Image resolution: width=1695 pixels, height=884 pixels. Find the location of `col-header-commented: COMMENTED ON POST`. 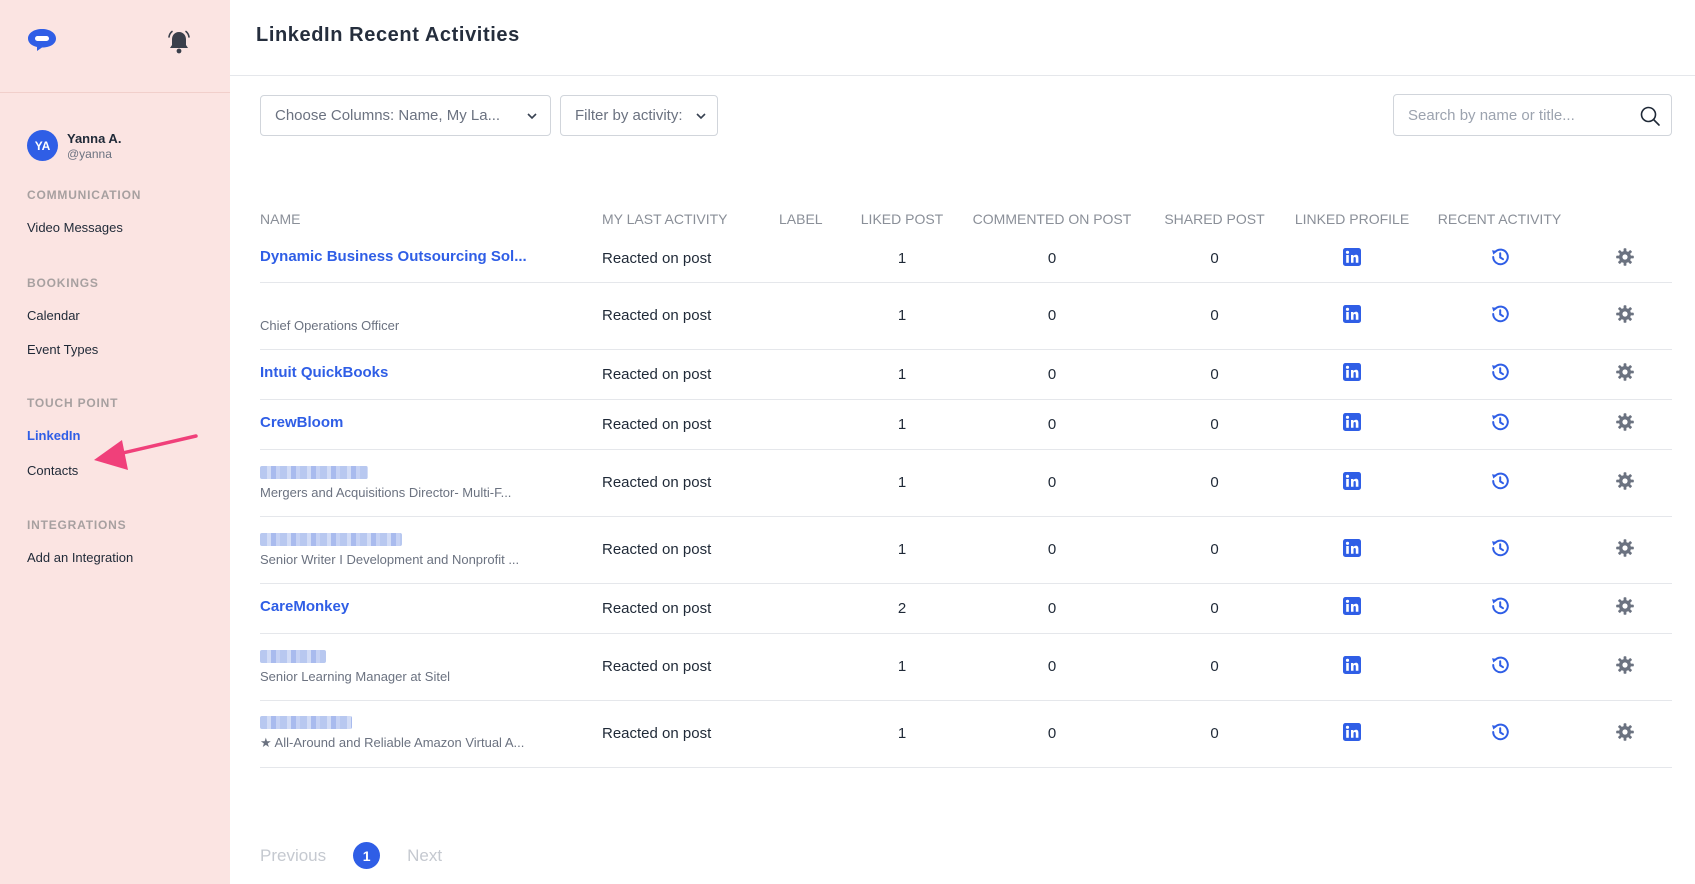

col-header-commented: COMMENTED ON POST is located at coordinates (1052, 219).